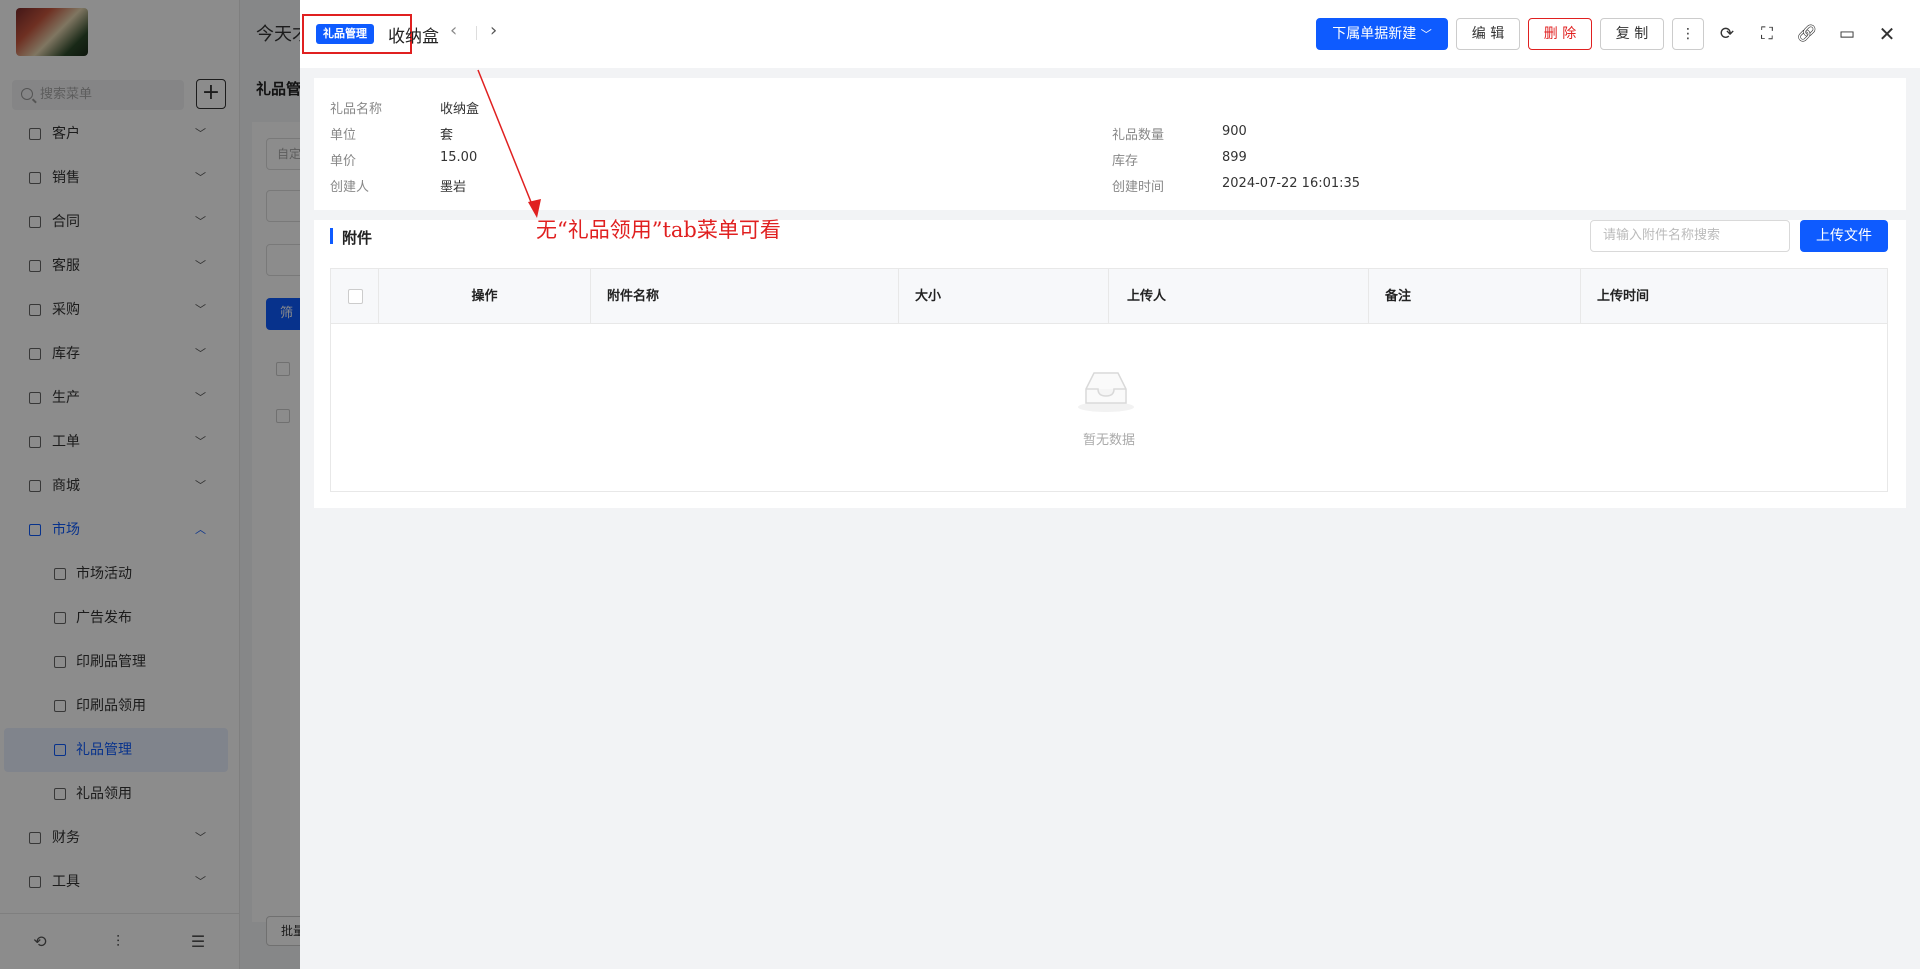  I want to click on annotation-arrow, so click(509, 143).